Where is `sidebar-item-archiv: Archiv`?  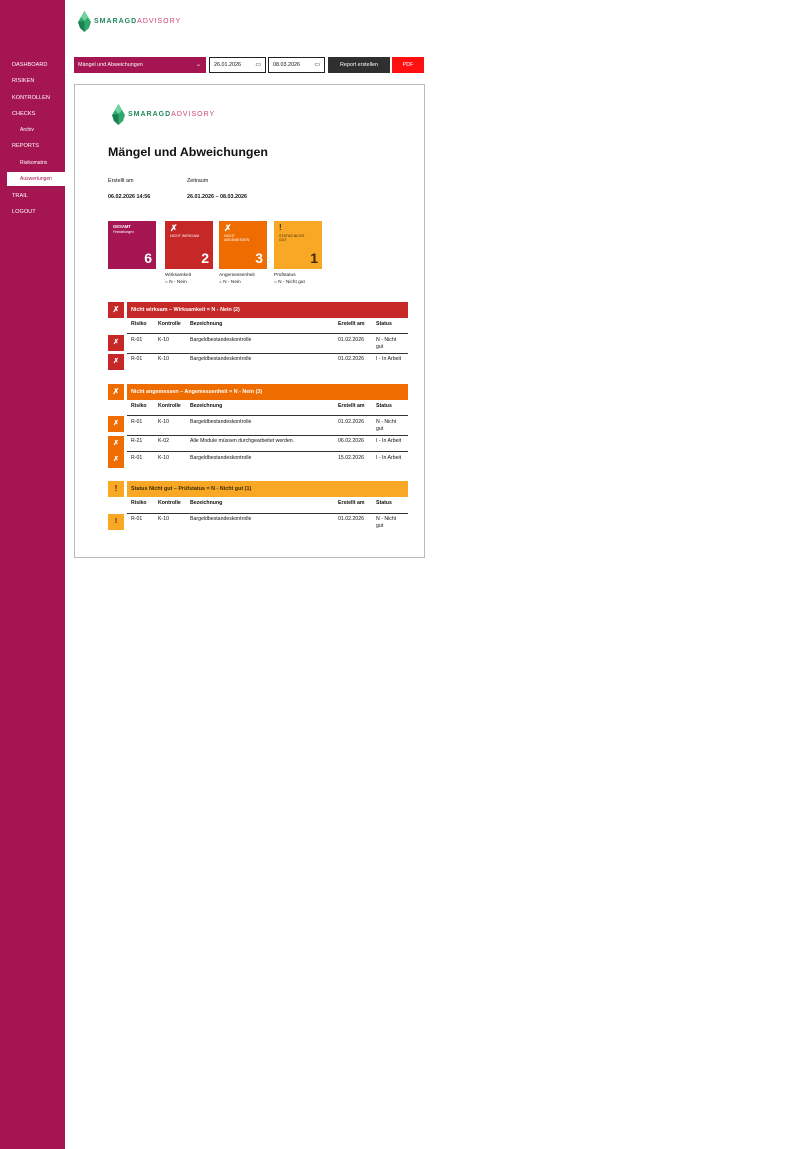
sidebar-item-archiv: Archiv is located at coordinates (32, 130).